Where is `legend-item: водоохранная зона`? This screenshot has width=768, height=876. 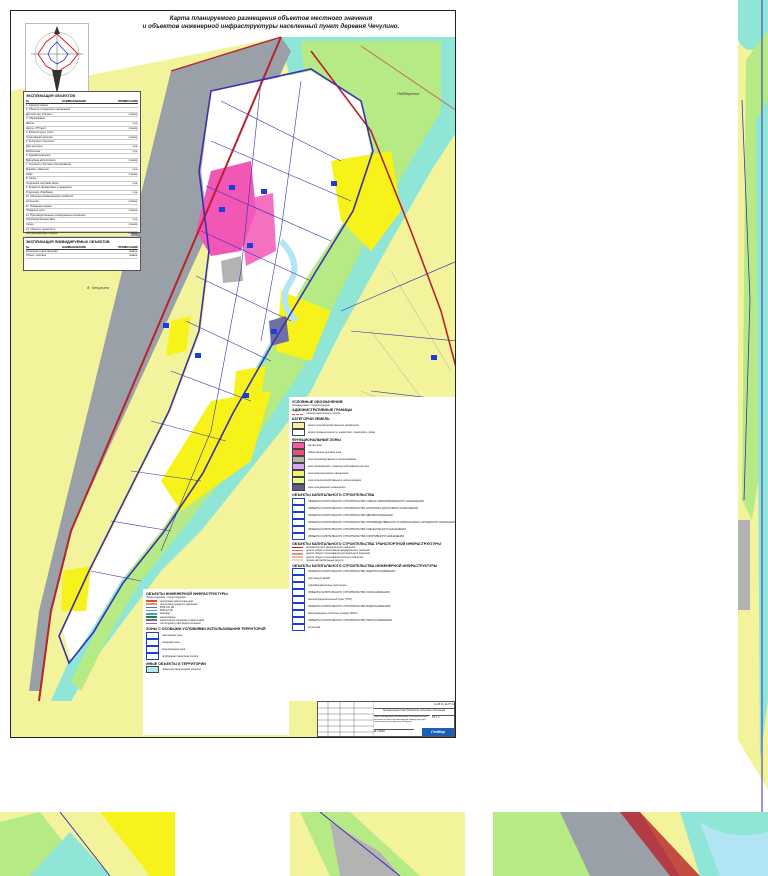 legend-item: водоохранная зона is located at coordinates (216, 649).